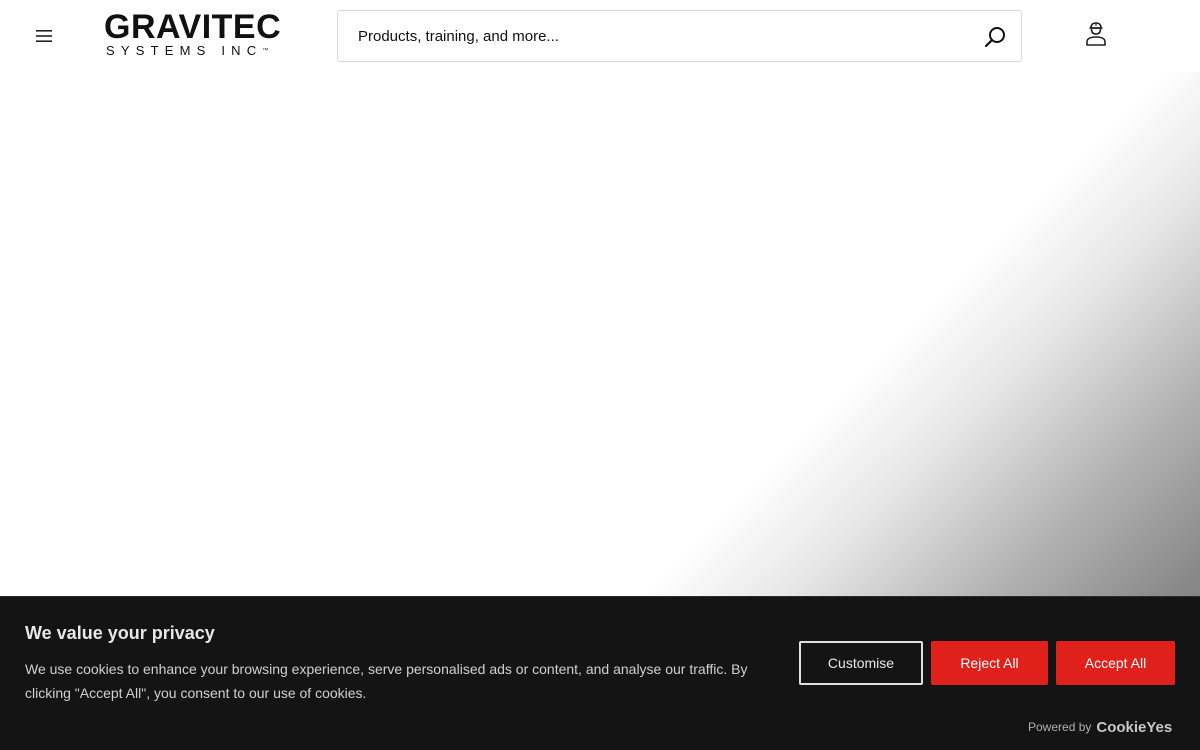 This screenshot has height=750, width=1200. I want to click on logo-subtitle-text: SYSTEMS INC, so click(184, 50).